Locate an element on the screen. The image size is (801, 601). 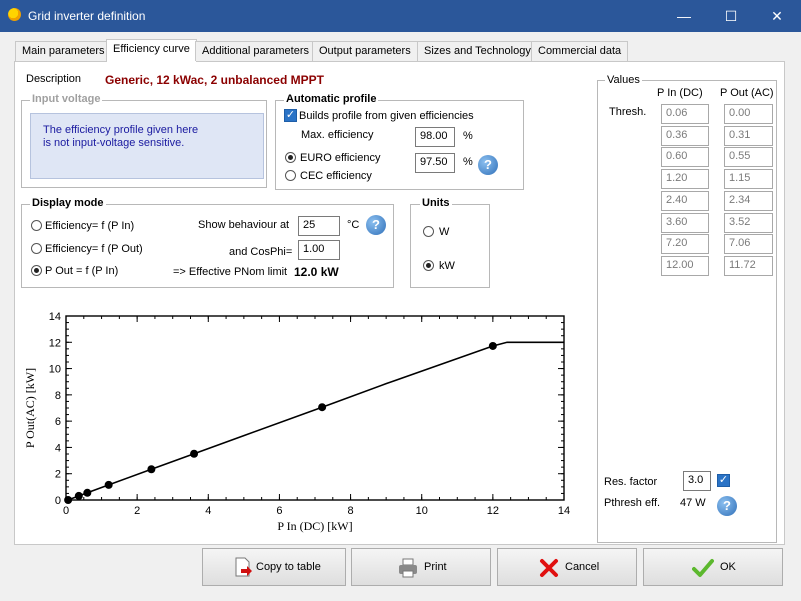
pin-value-cell: 7.20 is located at coordinates (685, 244).